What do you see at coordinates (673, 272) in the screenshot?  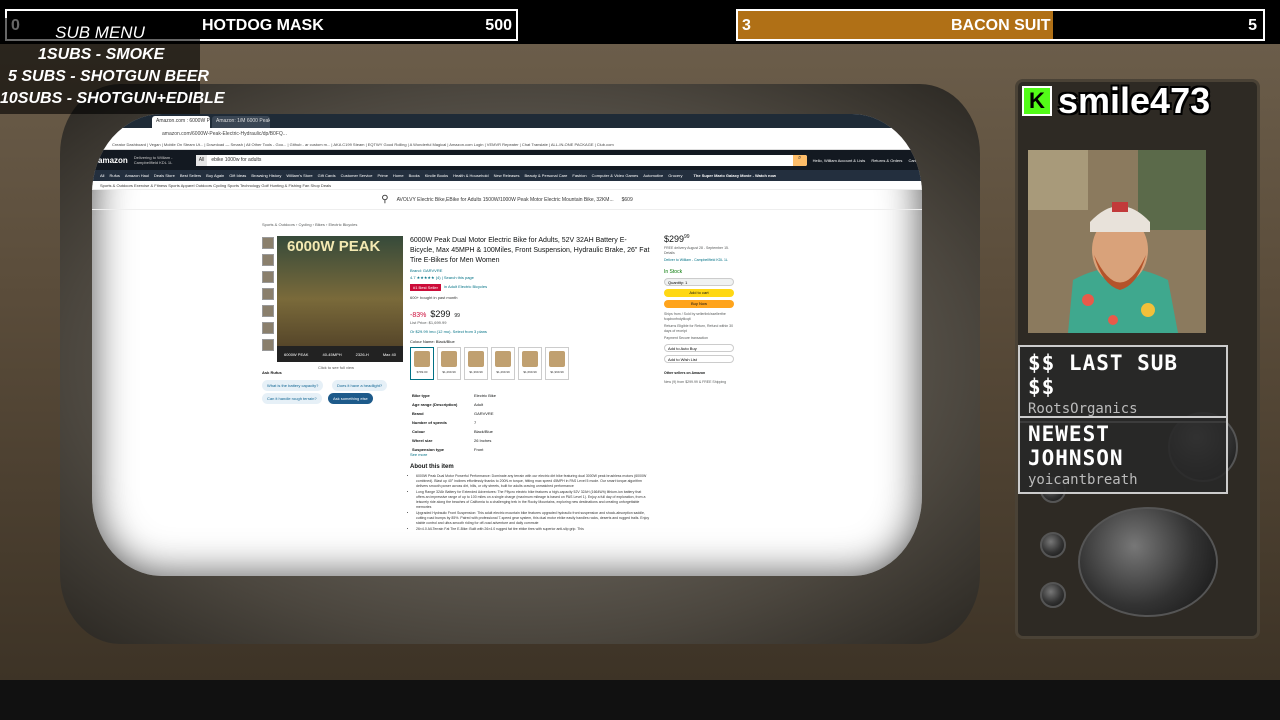 I see `stock-status: In Stock` at bounding box center [673, 272].